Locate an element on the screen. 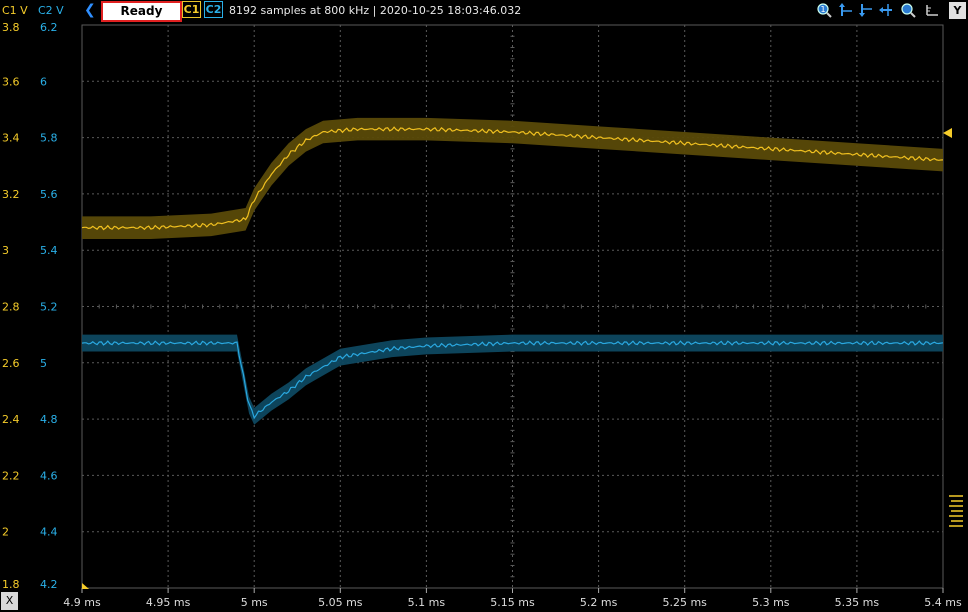 This screenshot has height=612, width=968. c1-tick-label: 2.4 is located at coordinates (11, 419).